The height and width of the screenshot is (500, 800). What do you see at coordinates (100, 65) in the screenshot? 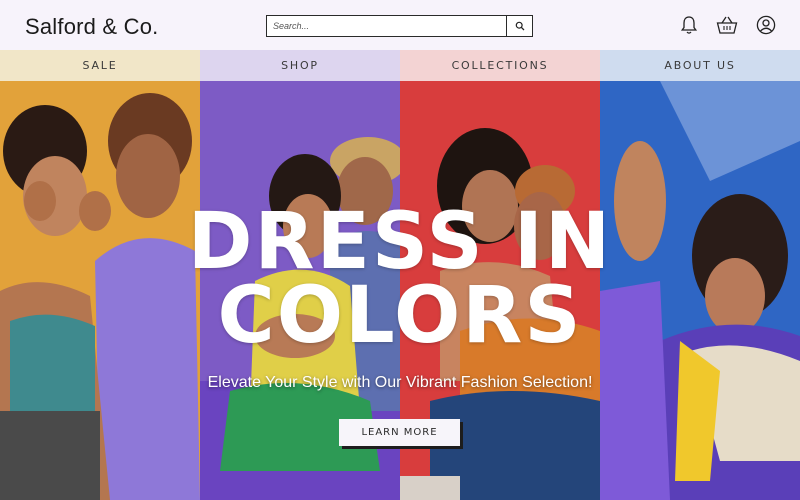
I see `nav-item-sale: SALE` at bounding box center [100, 65].